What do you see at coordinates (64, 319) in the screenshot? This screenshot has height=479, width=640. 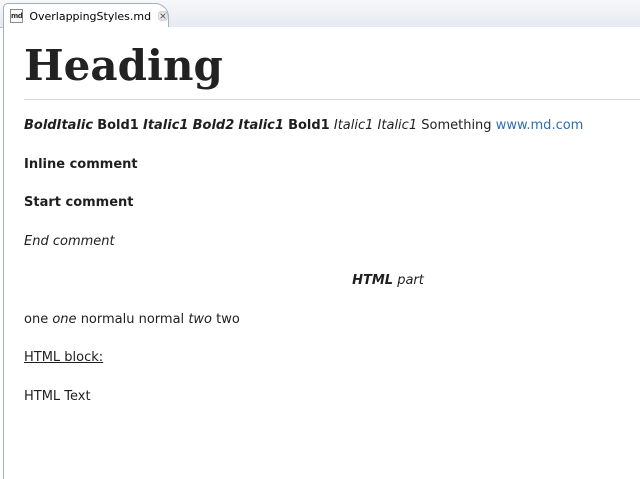 I see `text-italic: one` at bounding box center [64, 319].